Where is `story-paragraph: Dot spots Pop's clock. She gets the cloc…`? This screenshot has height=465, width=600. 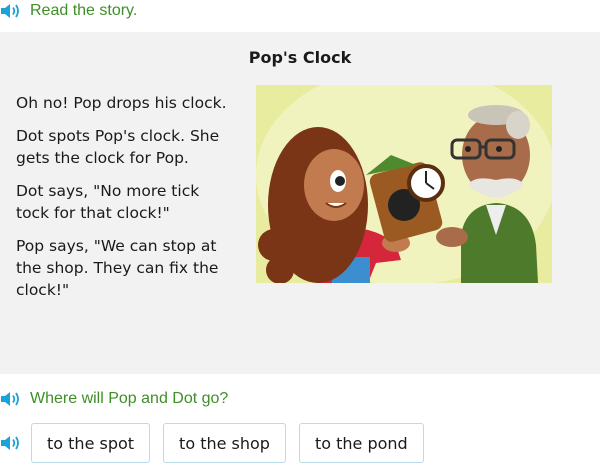 story-paragraph: Dot spots Pop's clock. She gets the cloc… is located at coordinates (118, 147).